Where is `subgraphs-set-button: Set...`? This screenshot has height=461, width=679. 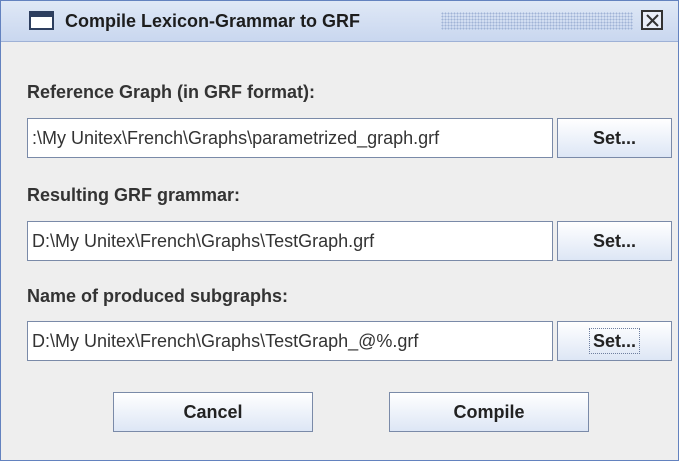
subgraphs-set-button: Set... is located at coordinates (614, 341).